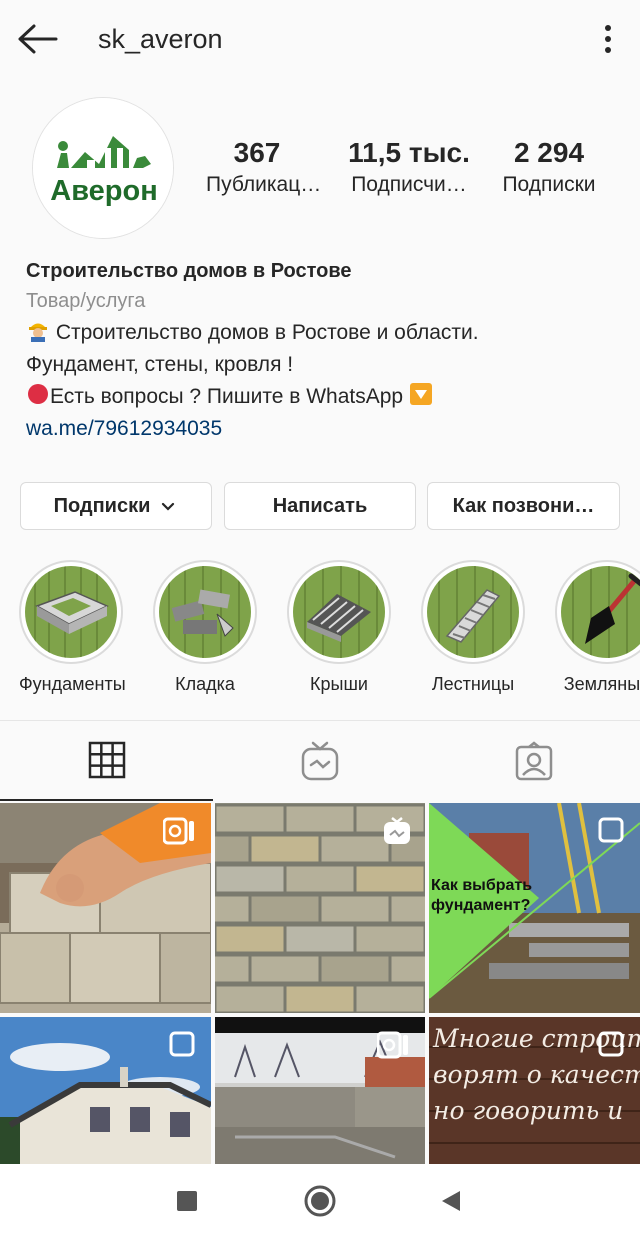 The width and height of the screenshot is (640, 1240). I want to click on igtv-badge-icon, so click(397, 830).